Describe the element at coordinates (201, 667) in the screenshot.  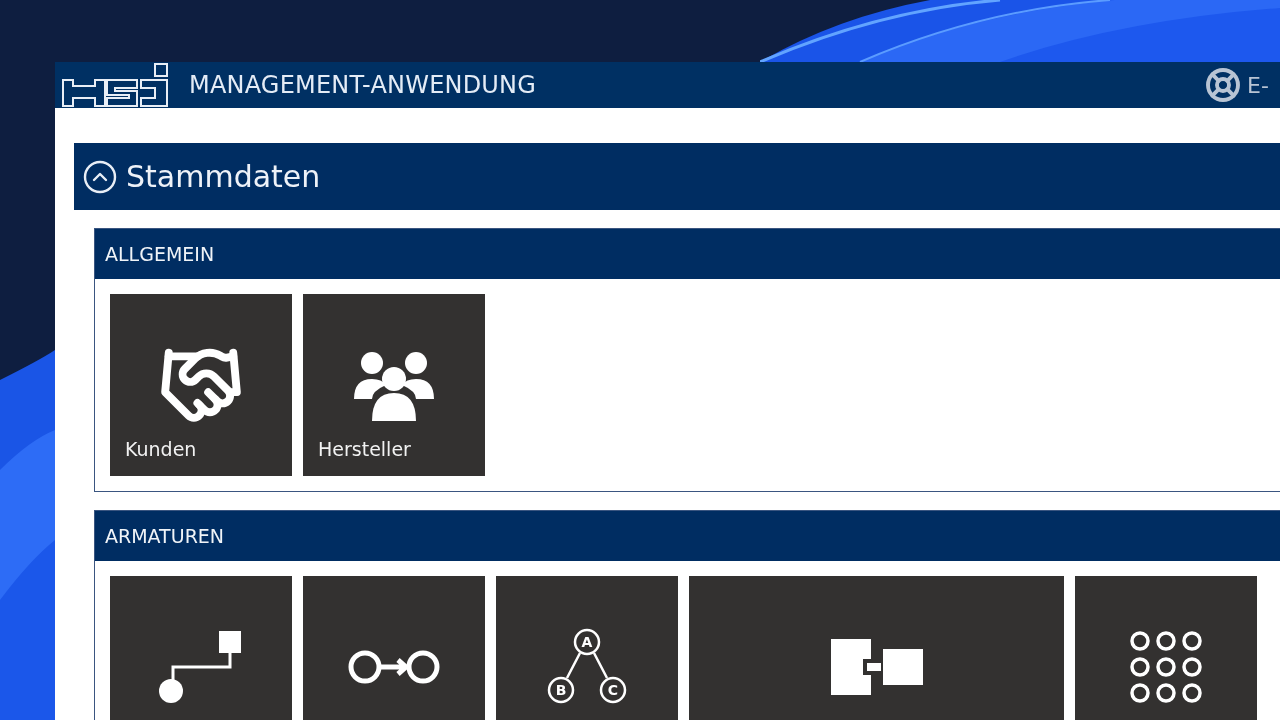
I see `route-icon` at that location.